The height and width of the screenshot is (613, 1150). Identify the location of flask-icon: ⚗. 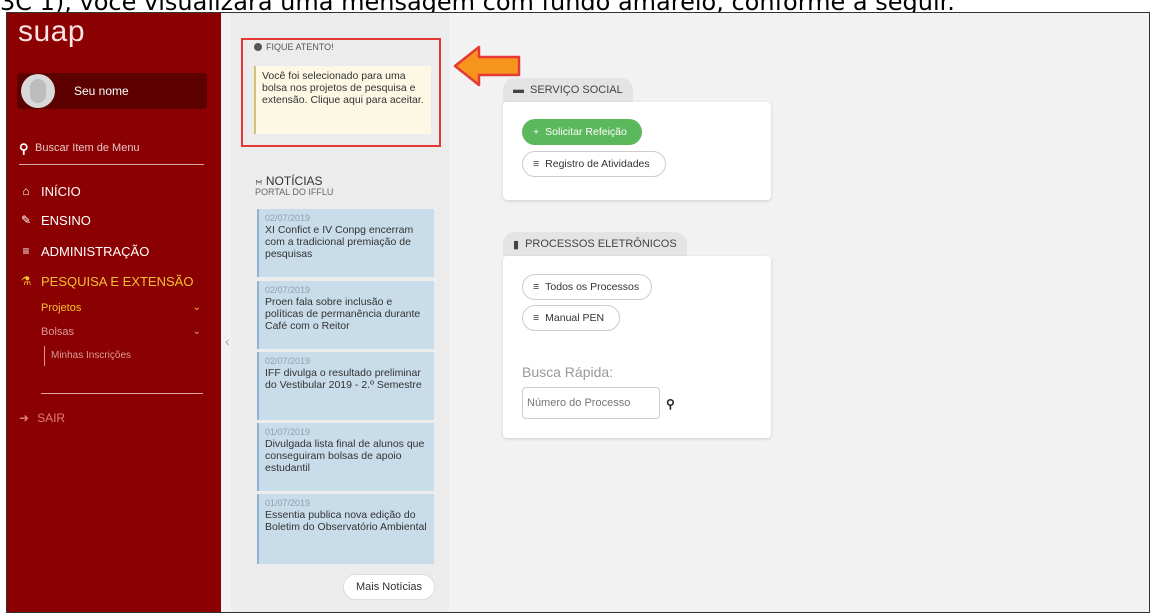
(26, 281).